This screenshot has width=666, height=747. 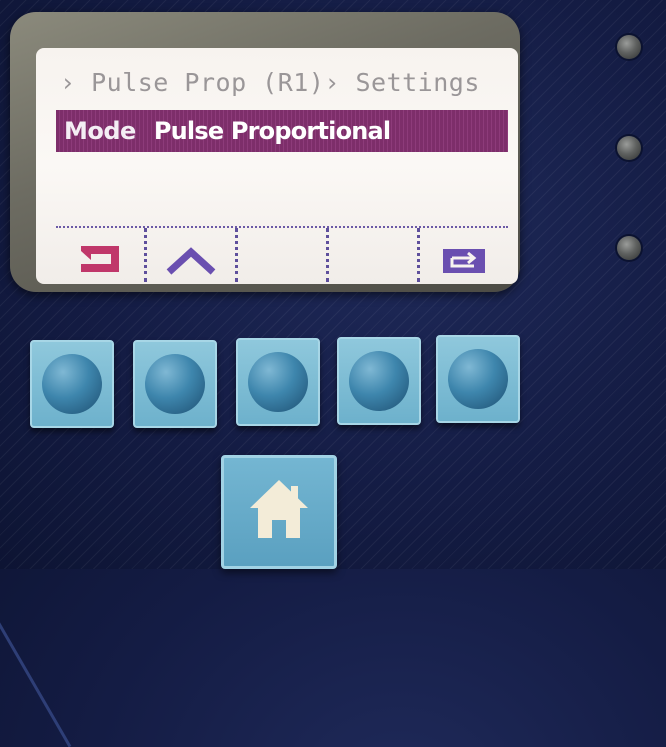 I want to click on home-icon, so click(x=279, y=509).